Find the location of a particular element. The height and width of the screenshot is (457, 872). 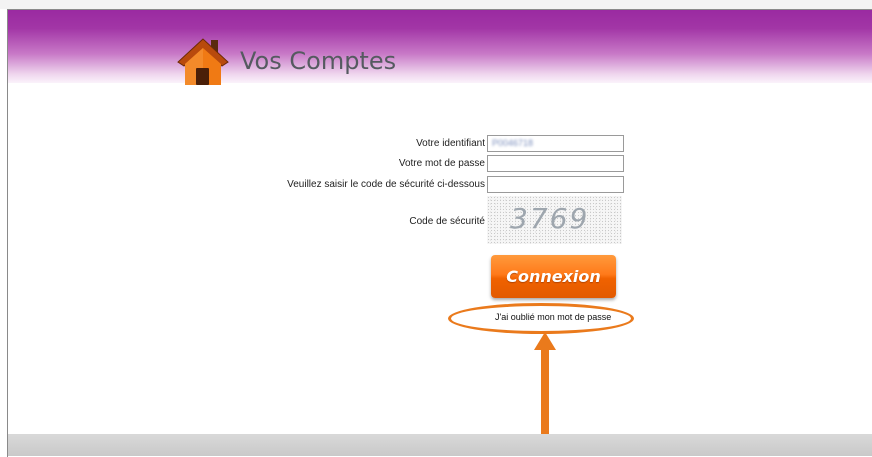

identifiant-field: P0046718 is located at coordinates (555, 143).